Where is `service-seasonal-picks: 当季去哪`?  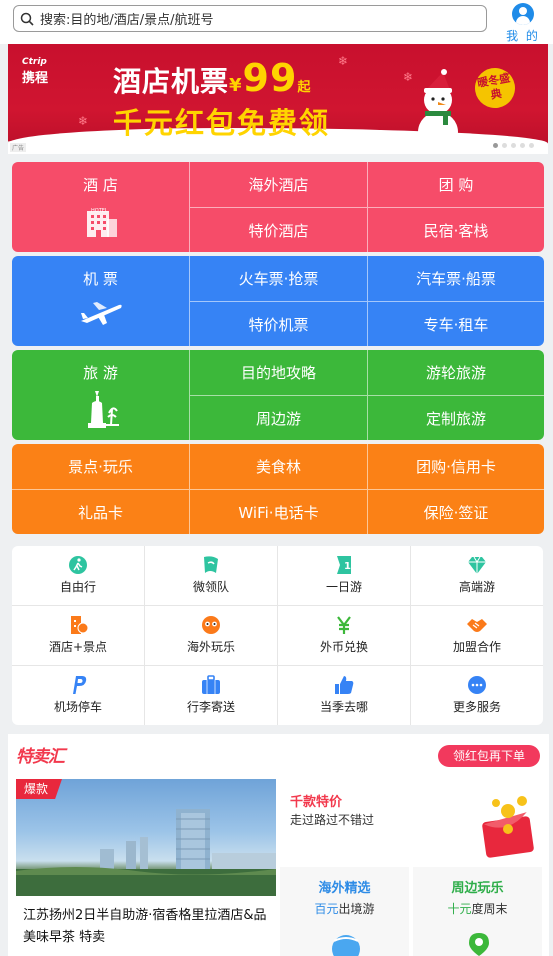 service-seasonal-picks: 当季去哪 is located at coordinates (344, 695).